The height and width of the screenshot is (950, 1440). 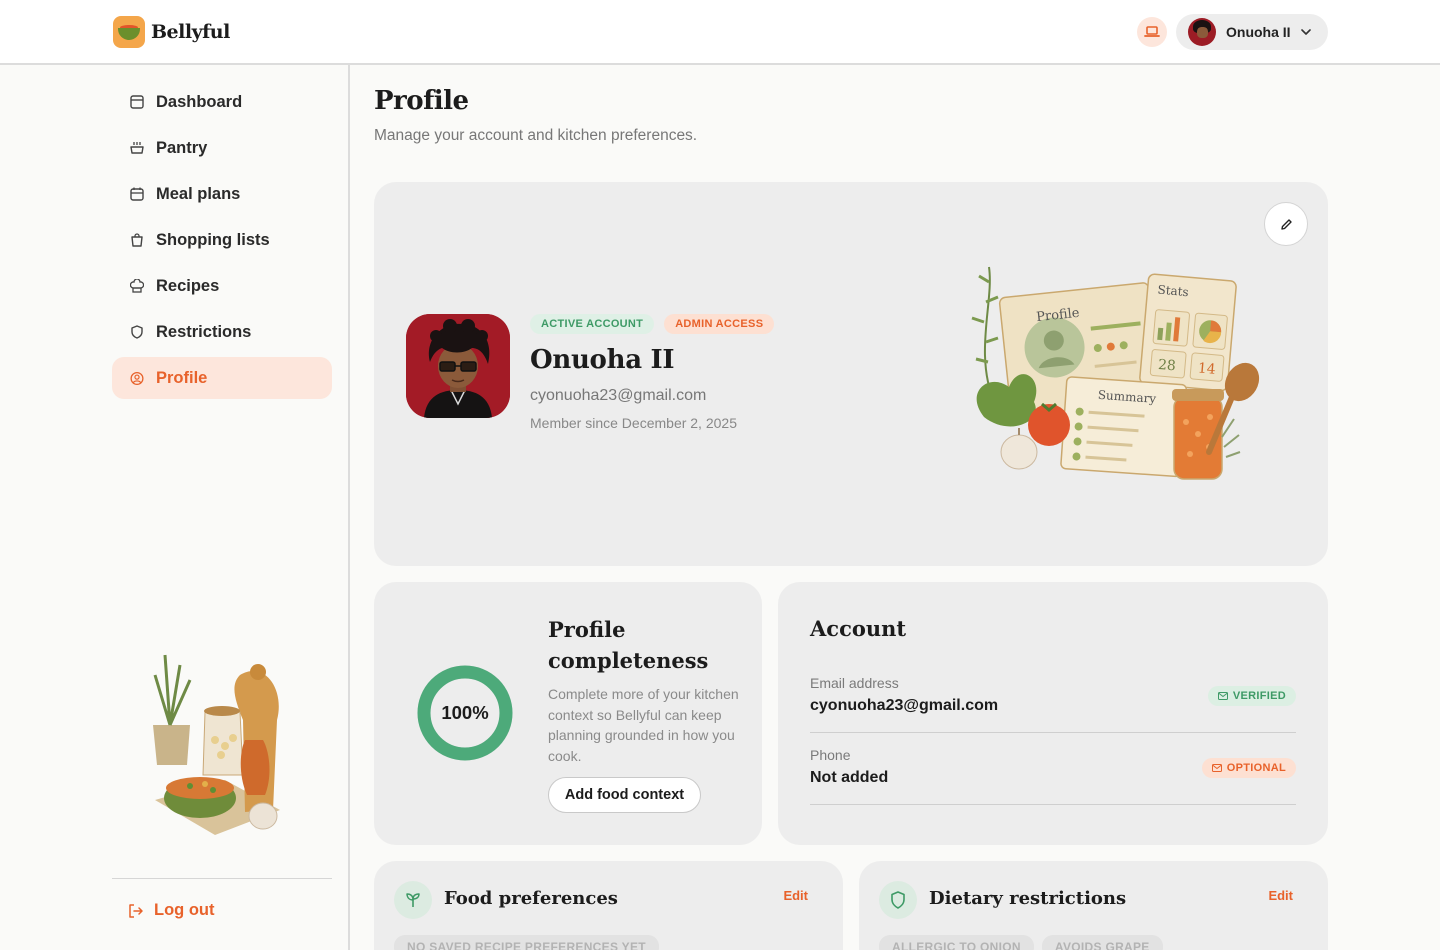 I want to click on dashboard-icon, so click(x=137, y=102).